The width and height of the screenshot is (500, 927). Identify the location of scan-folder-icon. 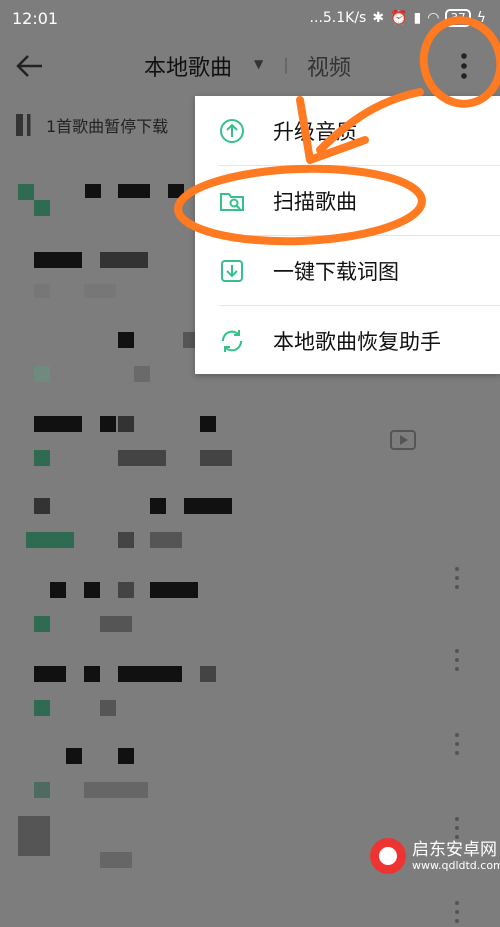
(232, 201).